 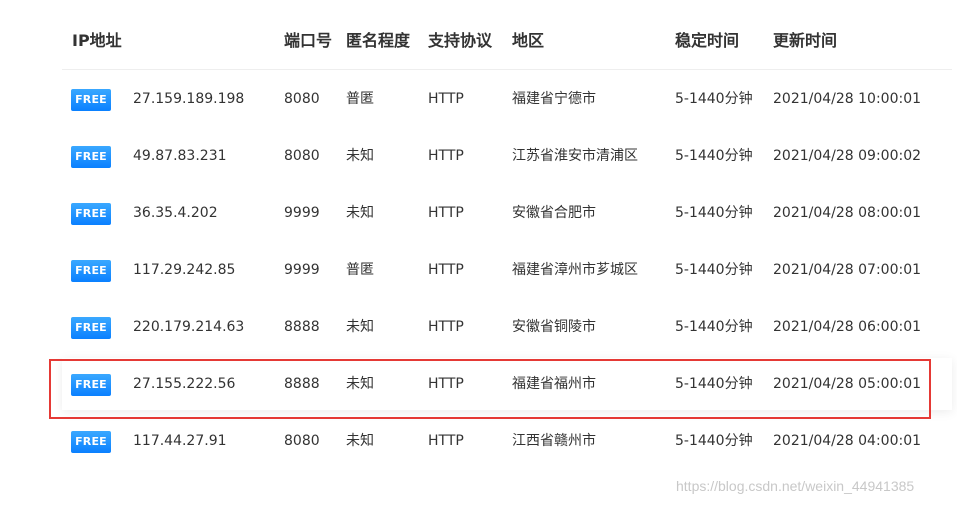 I want to click on cell-update-time: 2021/04/28 09:00:02, so click(x=847, y=156).